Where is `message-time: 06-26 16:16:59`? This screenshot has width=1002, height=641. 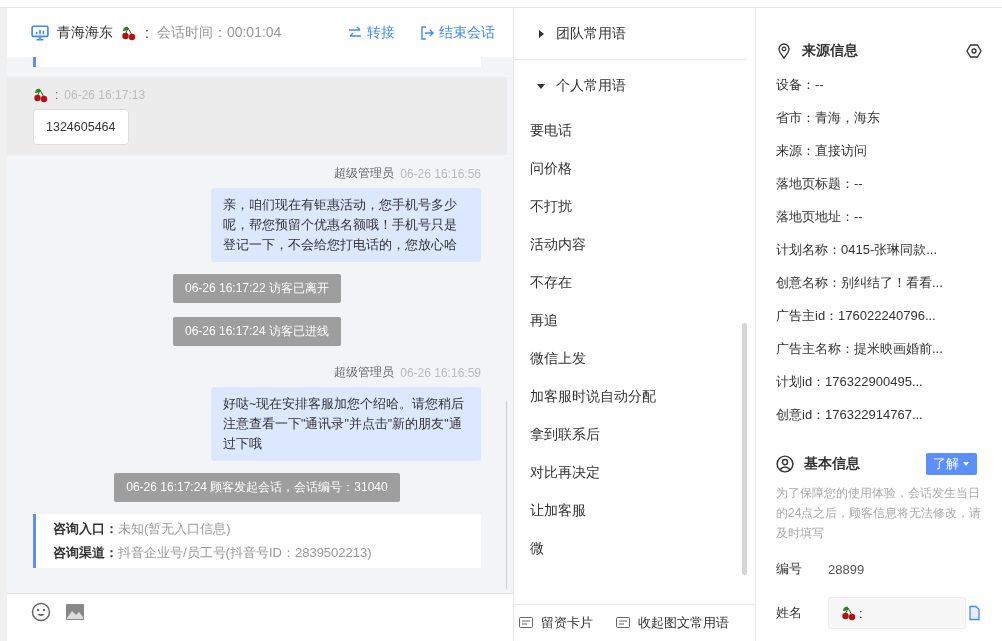 message-time: 06-26 16:16:59 is located at coordinates (440, 372).